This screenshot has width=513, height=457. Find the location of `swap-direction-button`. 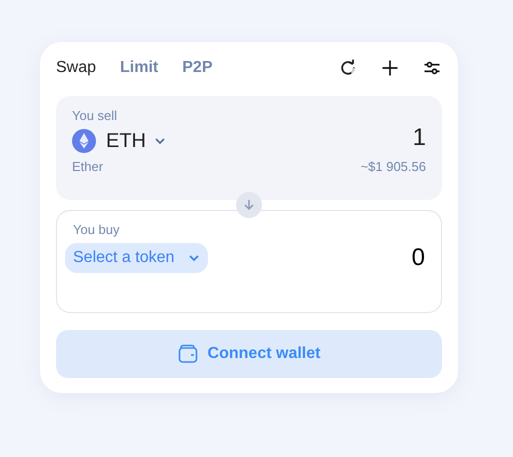

swap-direction-button is located at coordinates (249, 205).